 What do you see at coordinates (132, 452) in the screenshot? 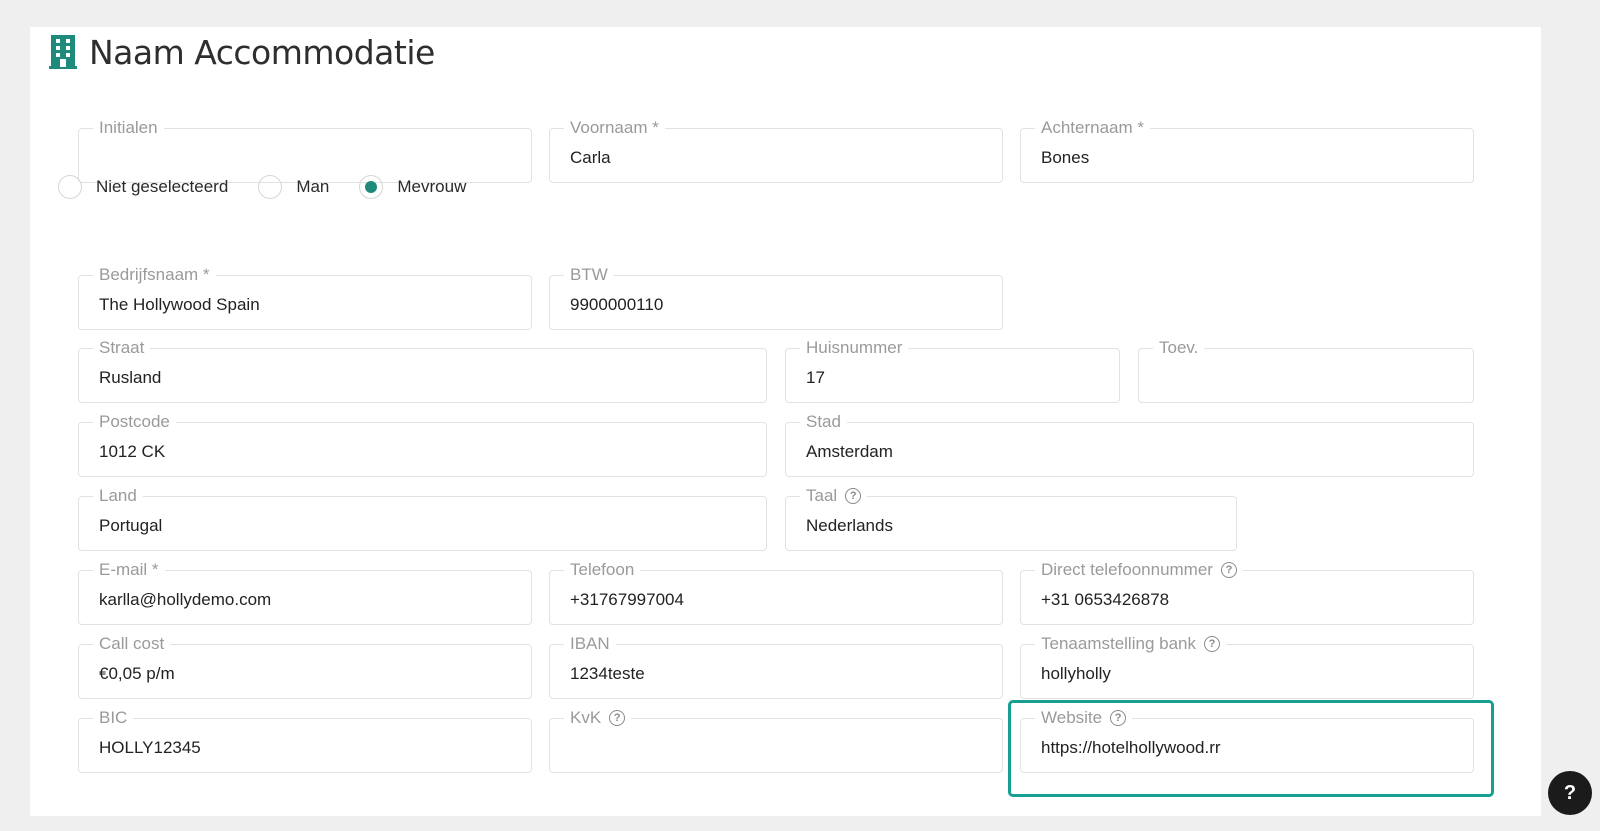
I see `postcode-value: 1012 CK` at bounding box center [132, 452].